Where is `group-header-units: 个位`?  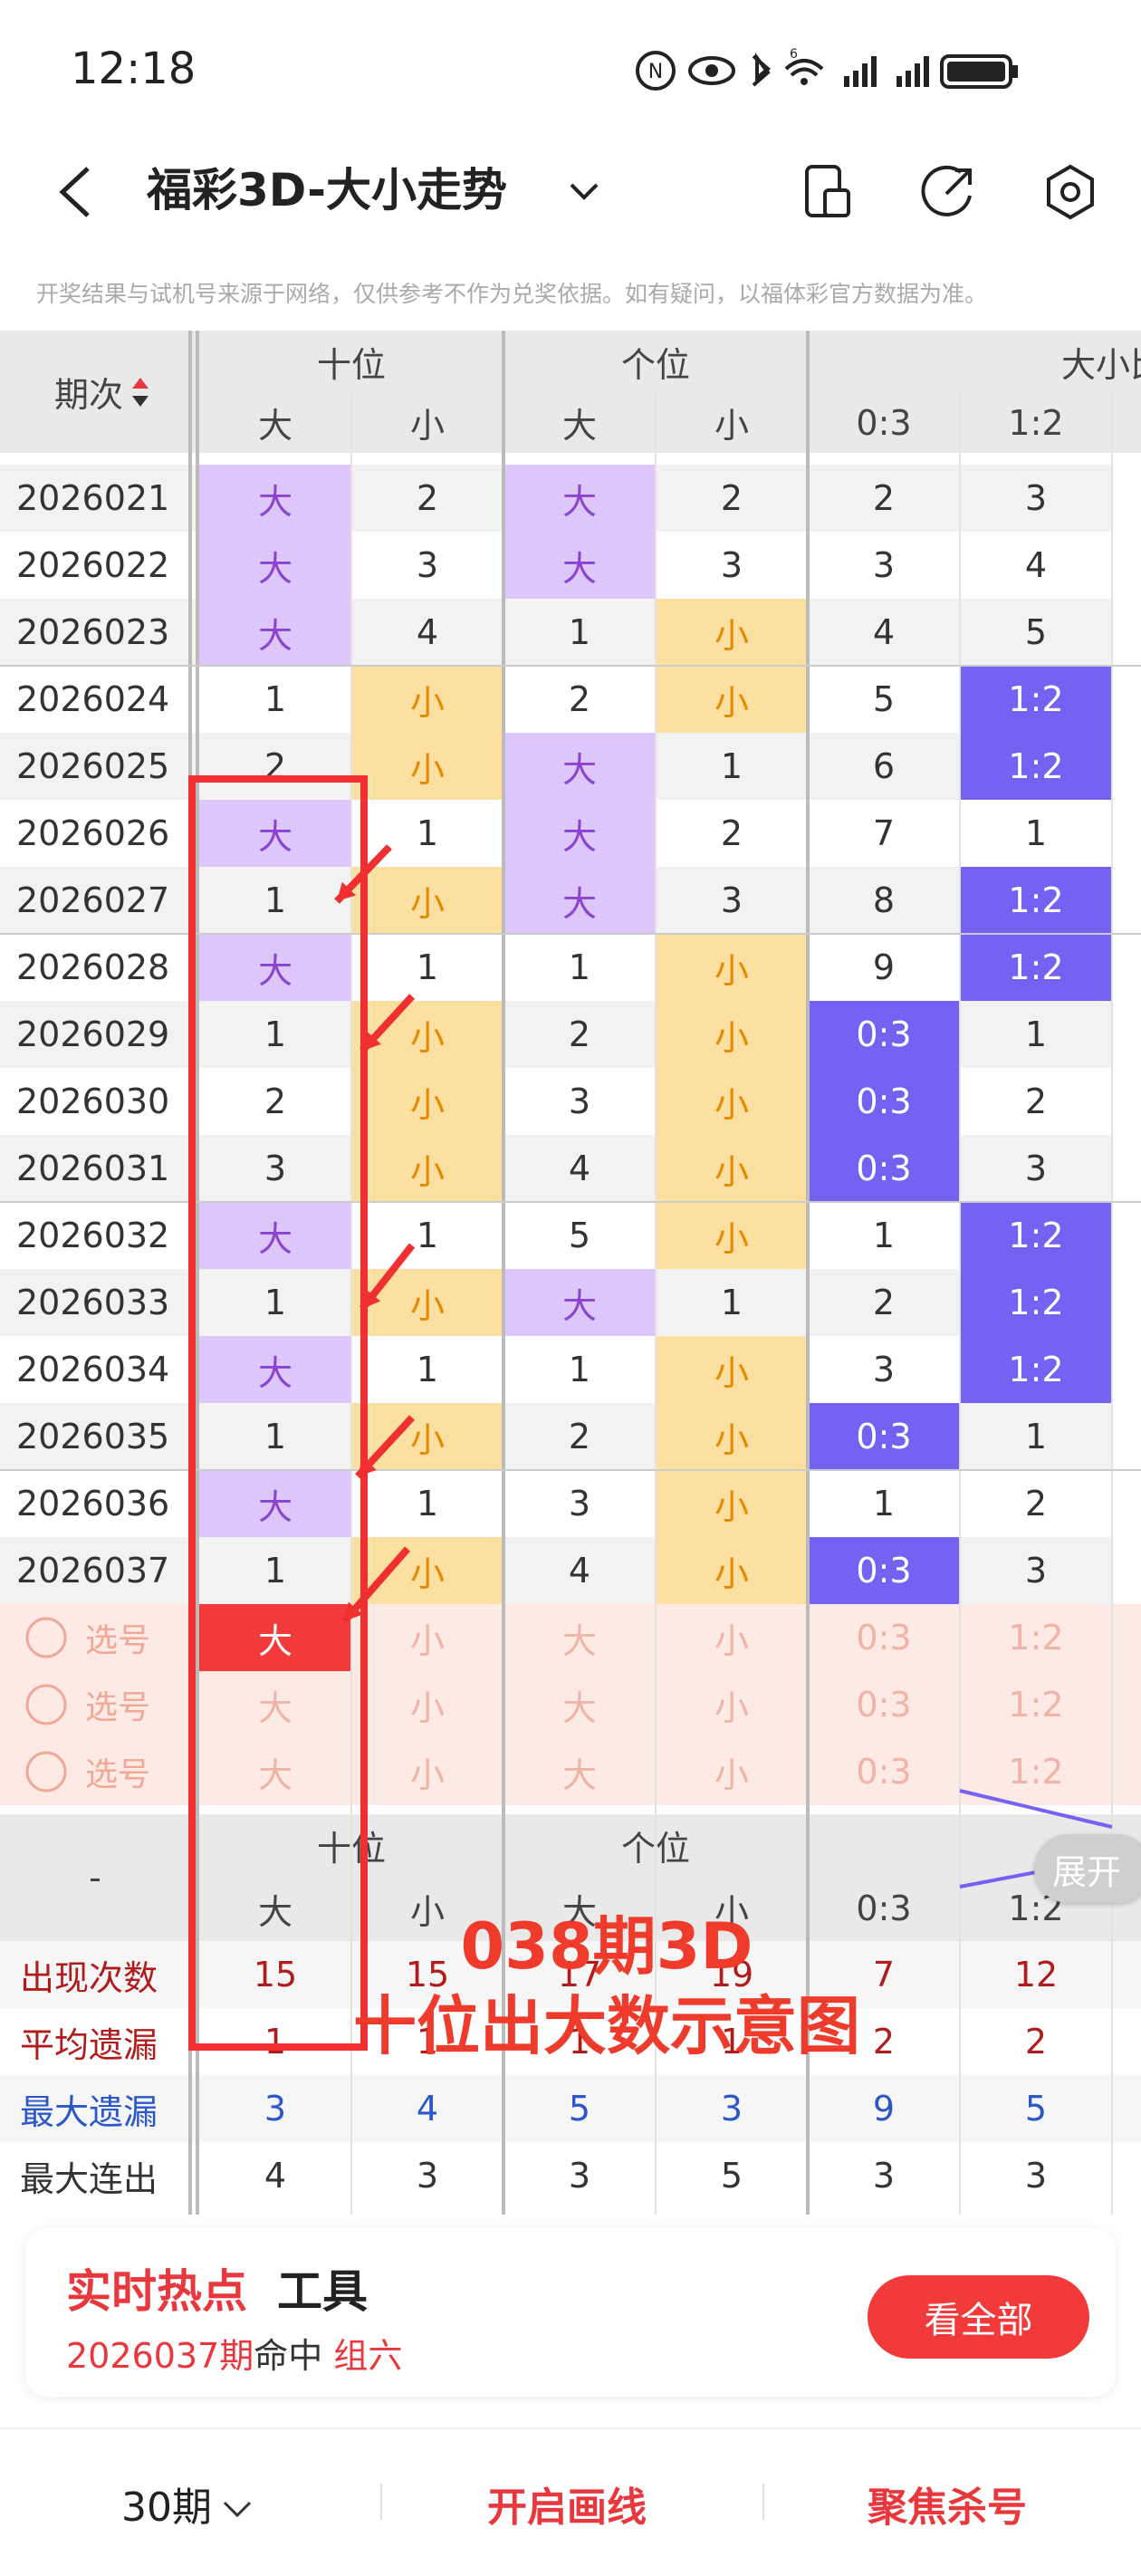
group-header-units: 个位 is located at coordinates (656, 361).